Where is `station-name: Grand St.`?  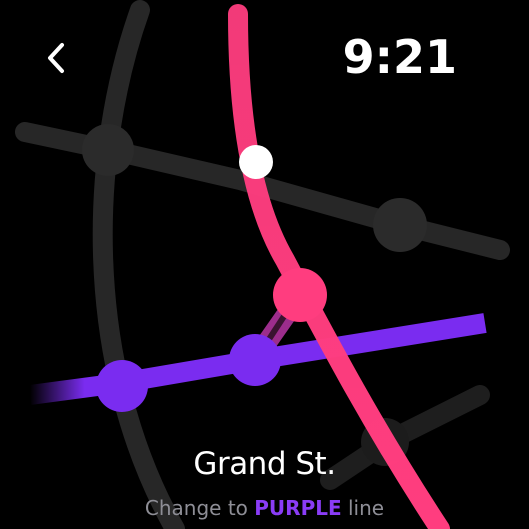 station-name: Grand St. is located at coordinates (264, 464).